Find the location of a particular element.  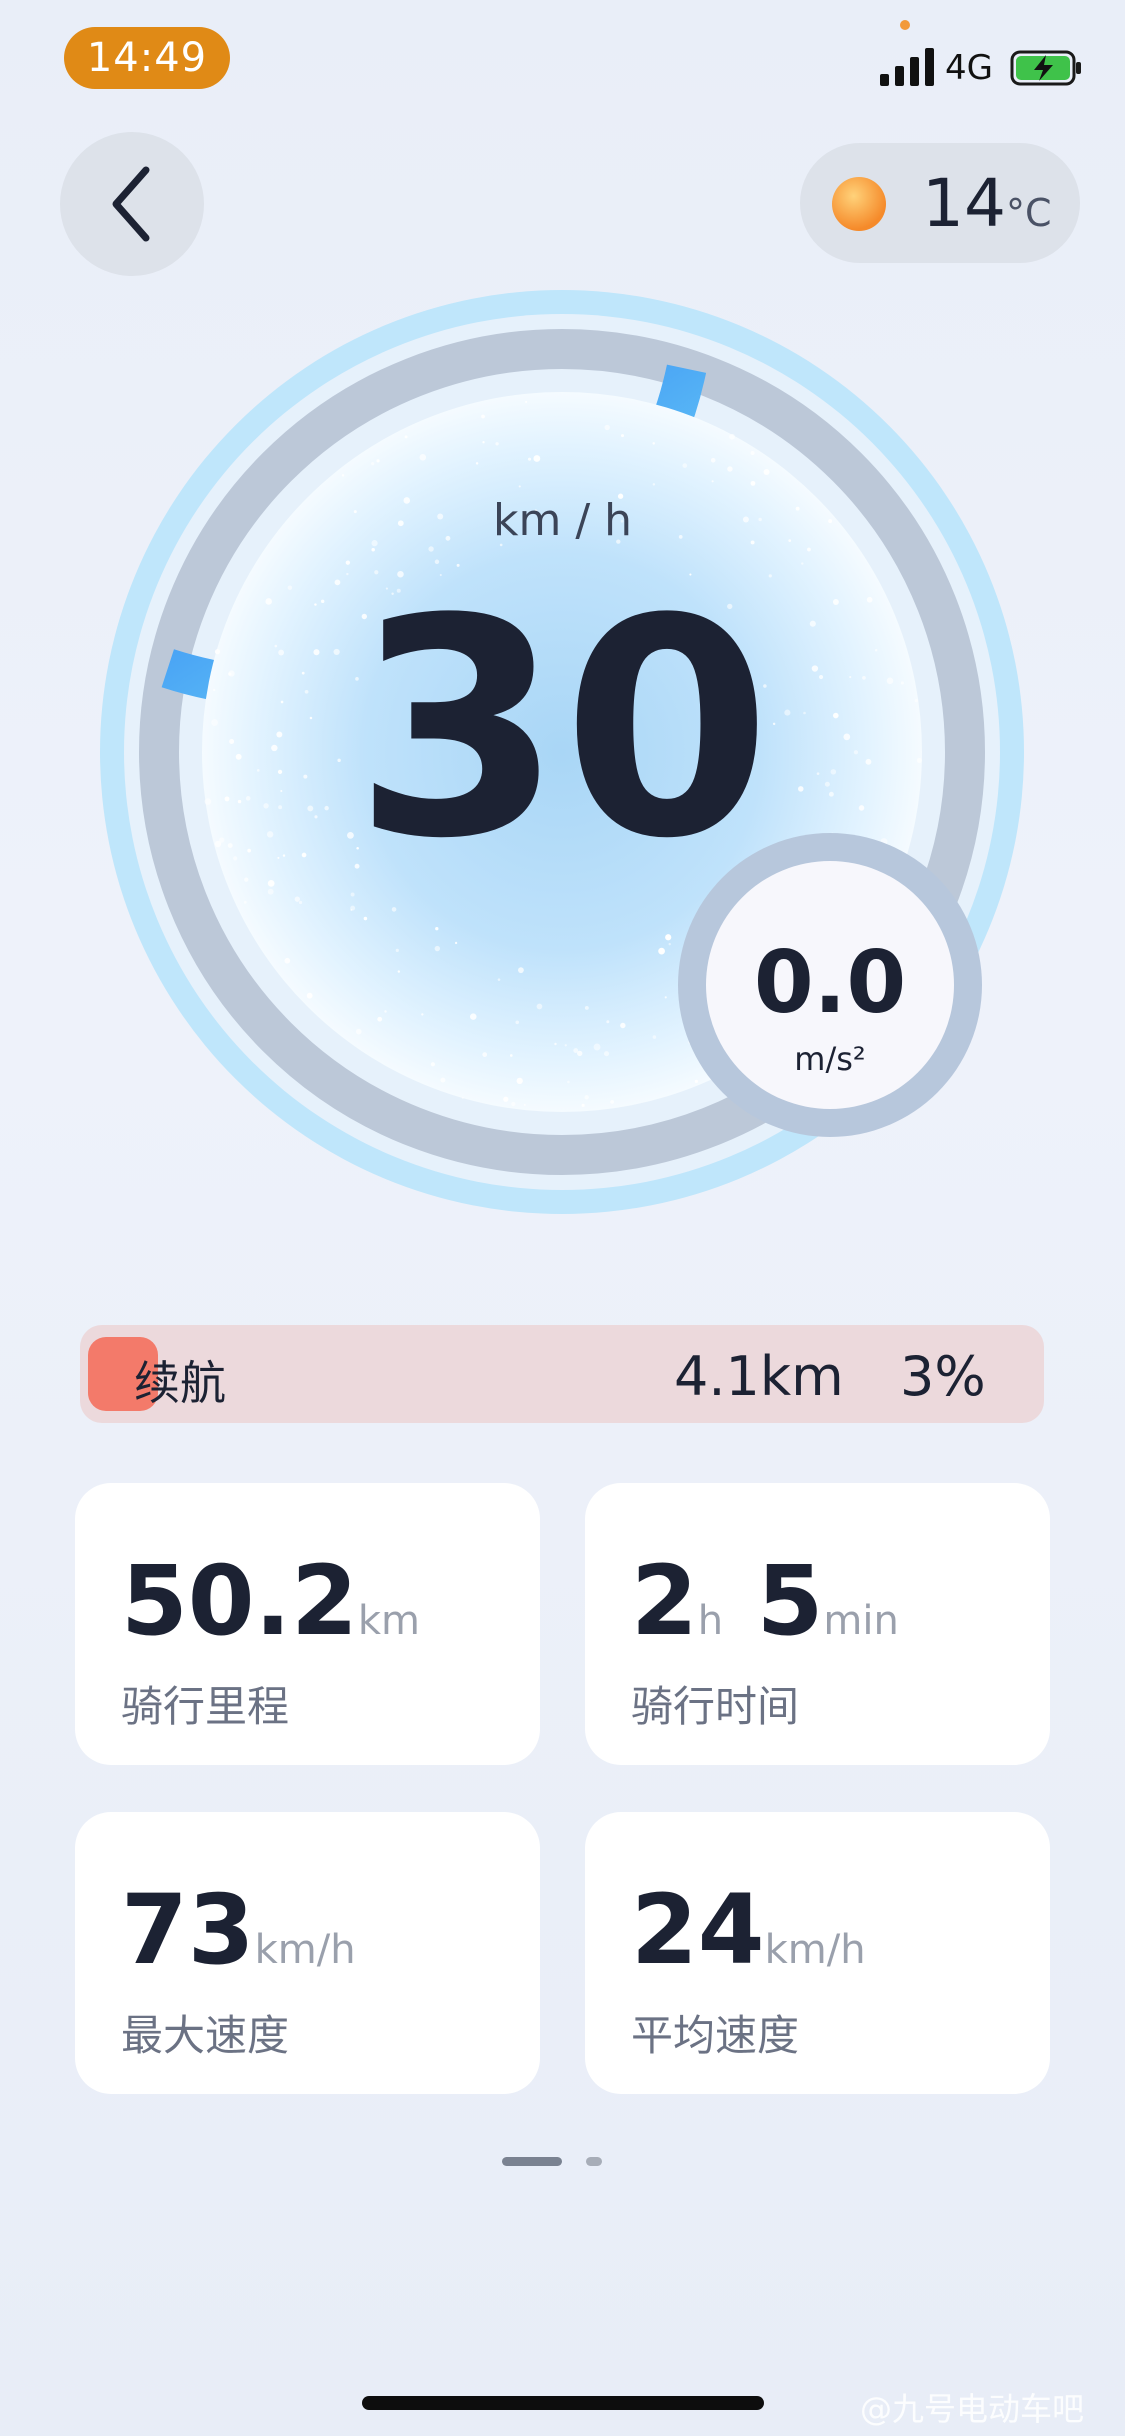

range-distance: 4.1km is located at coordinates (759, 1376).